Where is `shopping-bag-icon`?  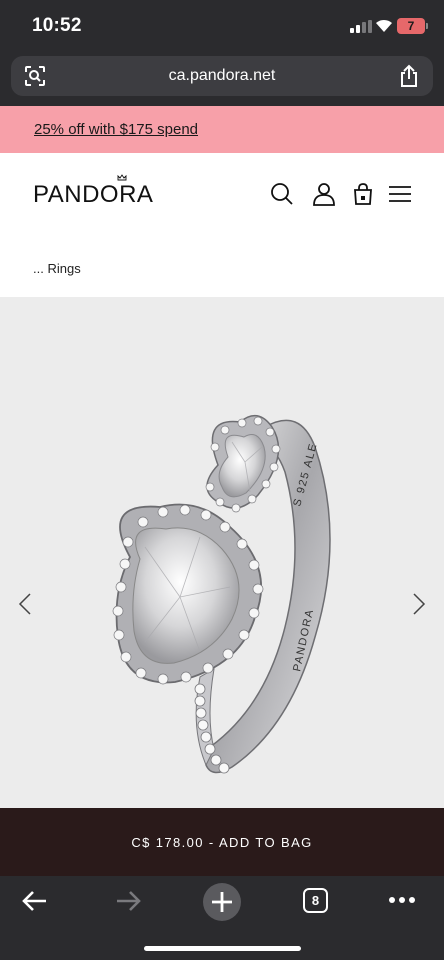 shopping-bag-icon is located at coordinates (363, 194).